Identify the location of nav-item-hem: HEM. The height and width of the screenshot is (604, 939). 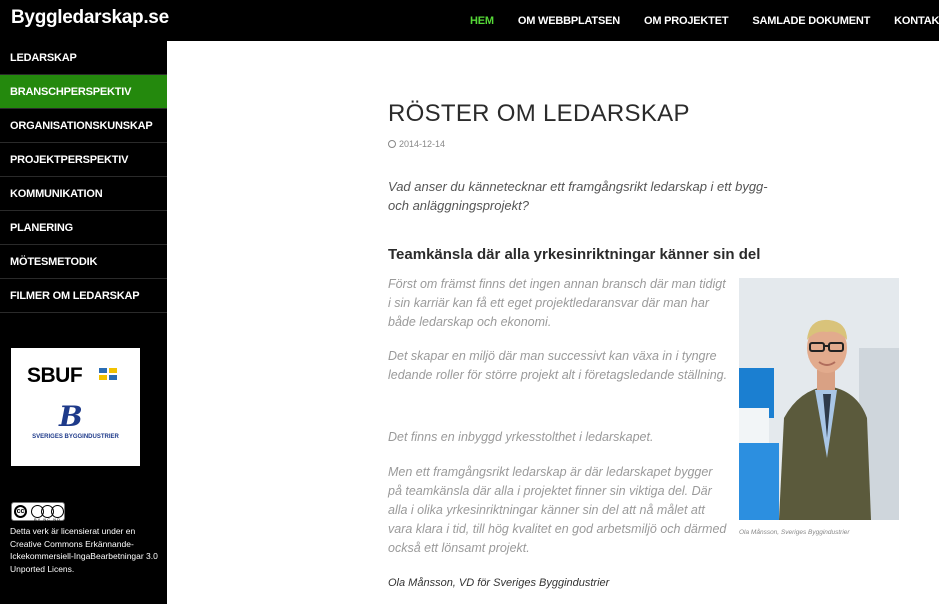
(482, 21).